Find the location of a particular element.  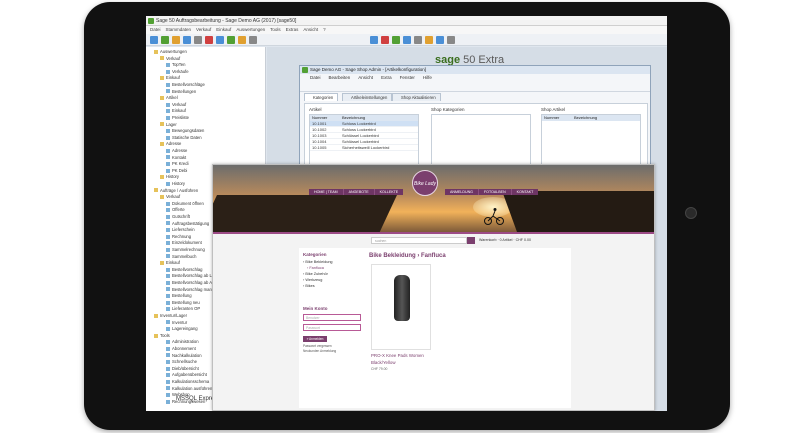

tree-item: Kalkulation ausführen is located at coordinates (189, 389).